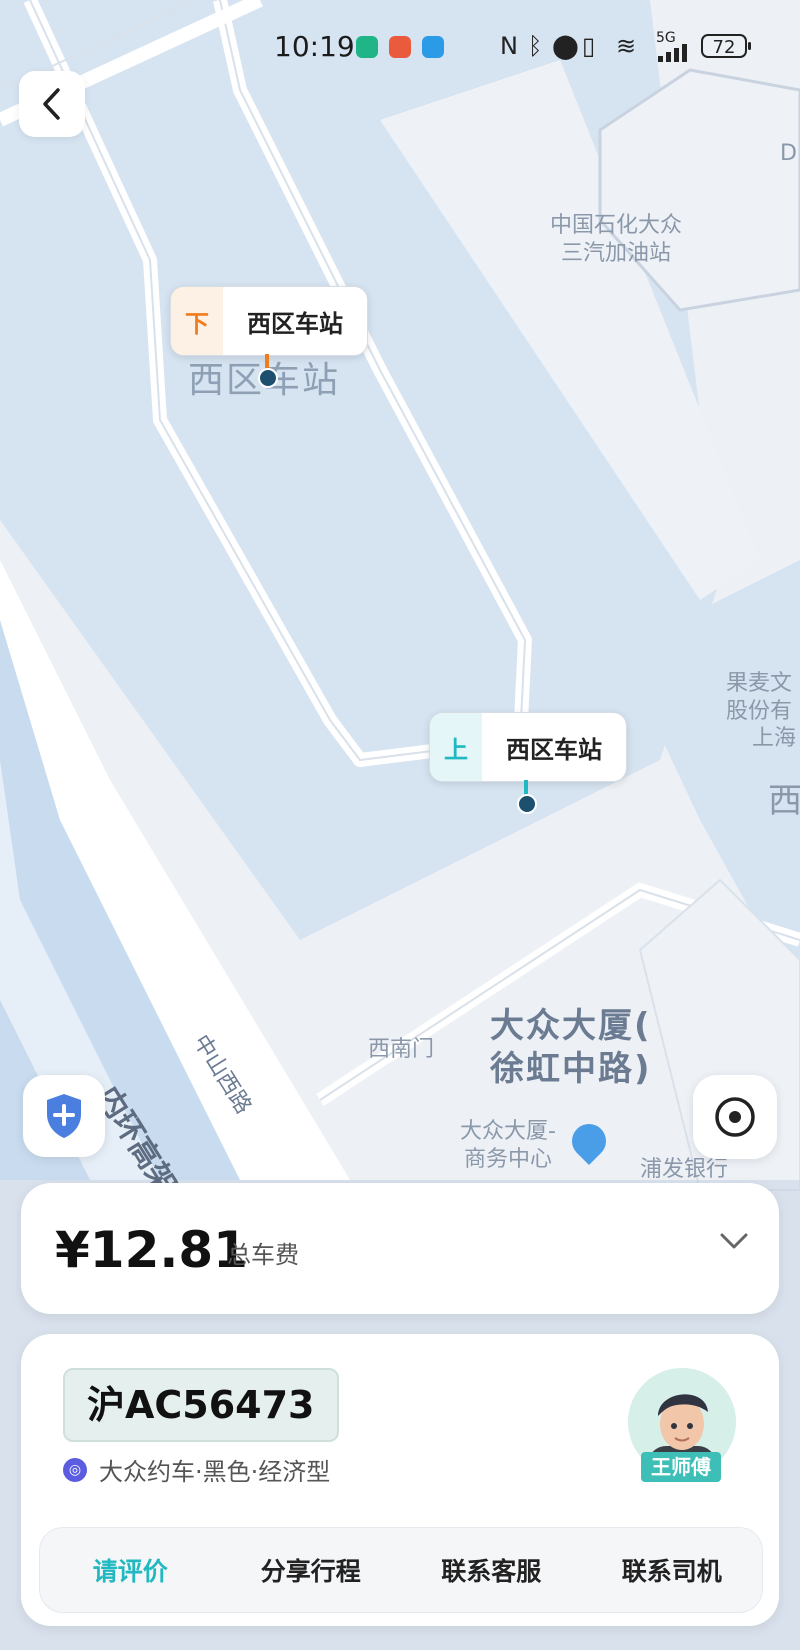  What do you see at coordinates (759, 683) in the screenshot?
I see `right-company-line1: 果麦文` at bounding box center [759, 683].